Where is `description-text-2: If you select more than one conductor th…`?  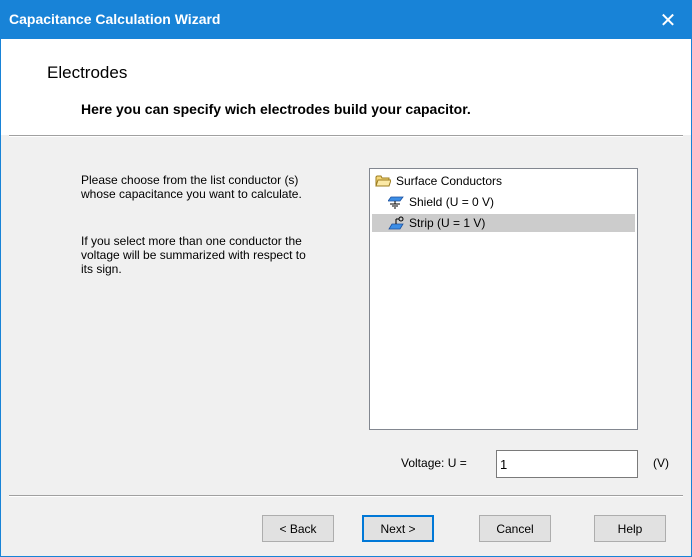 description-text-2: If you select more than one conductor th… is located at coordinates (221, 255).